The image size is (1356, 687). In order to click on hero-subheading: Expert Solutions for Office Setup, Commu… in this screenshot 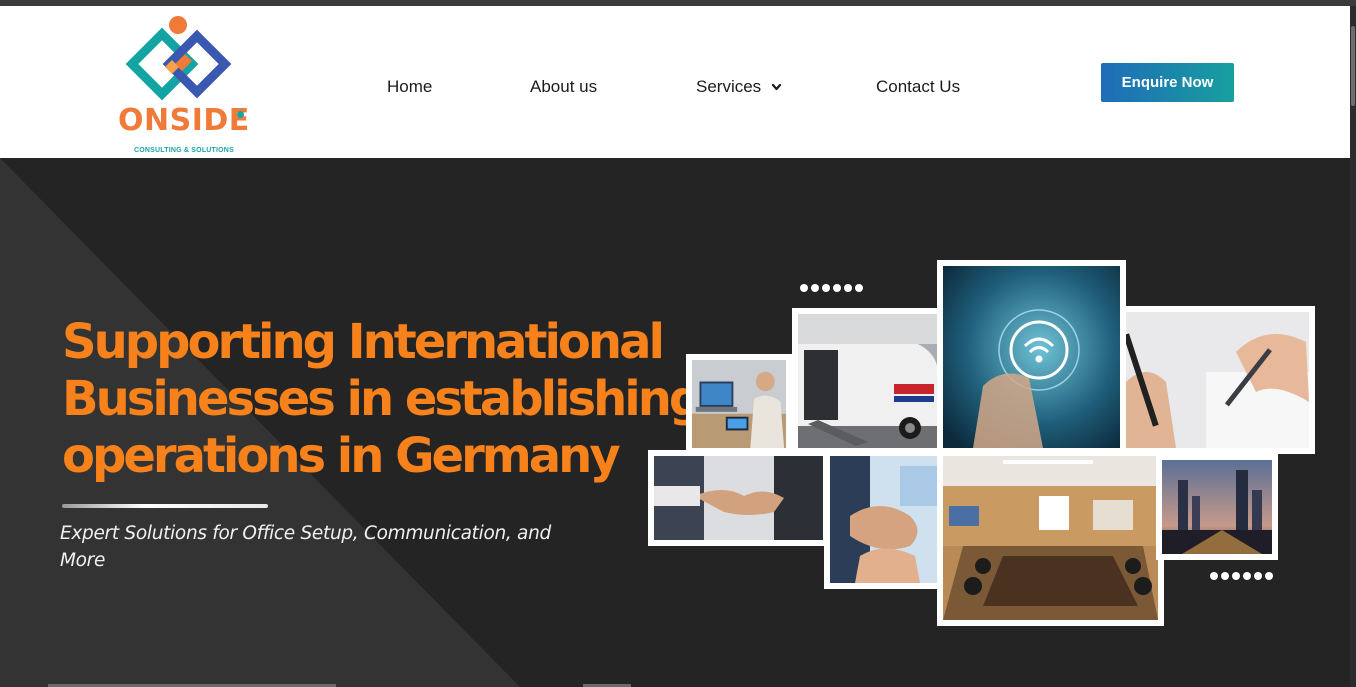, I will do `click(305, 547)`.